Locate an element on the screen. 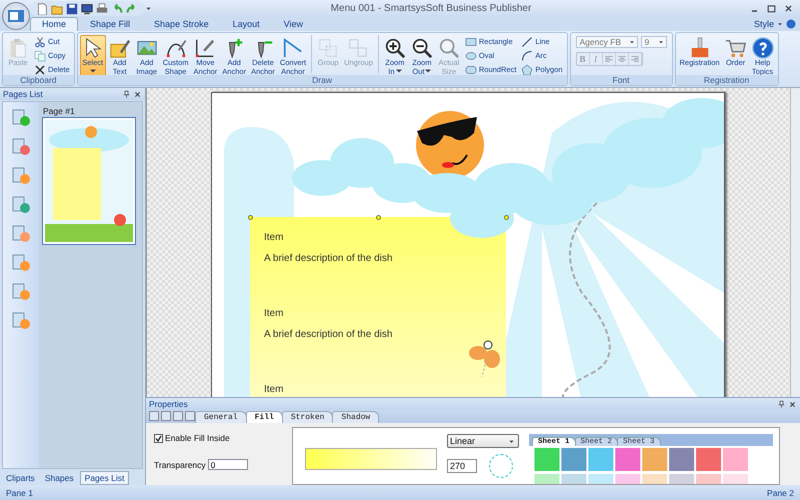 The image size is (800, 500). page-label: Page #1 is located at coordinates (59, 111).